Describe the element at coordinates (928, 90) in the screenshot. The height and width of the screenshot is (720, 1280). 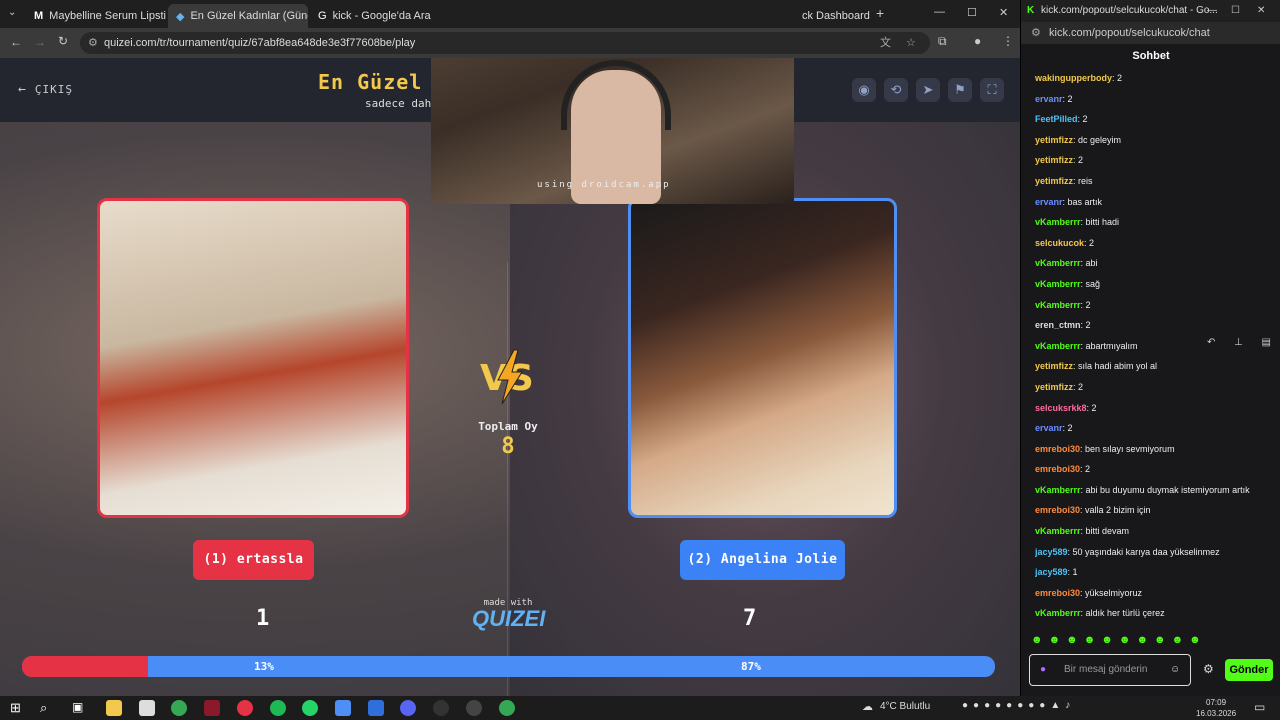
I see `send-icon: ➤` at that location.